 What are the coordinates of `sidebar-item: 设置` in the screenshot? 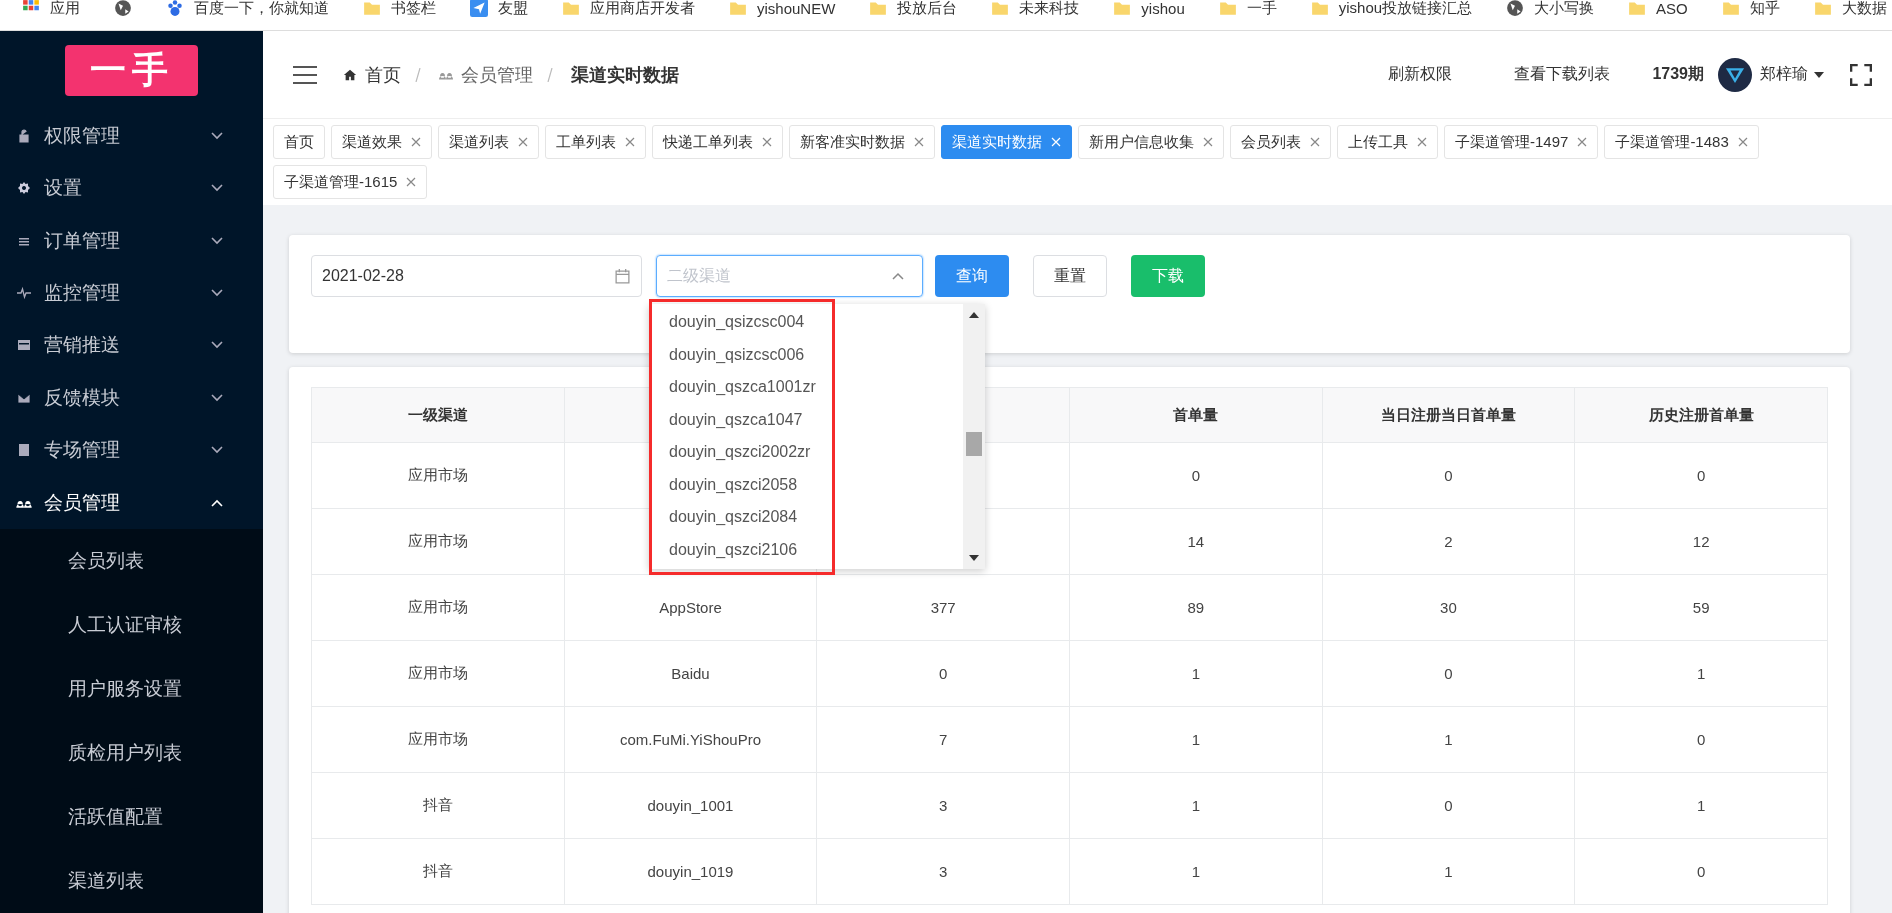 It's located at (131, 188).